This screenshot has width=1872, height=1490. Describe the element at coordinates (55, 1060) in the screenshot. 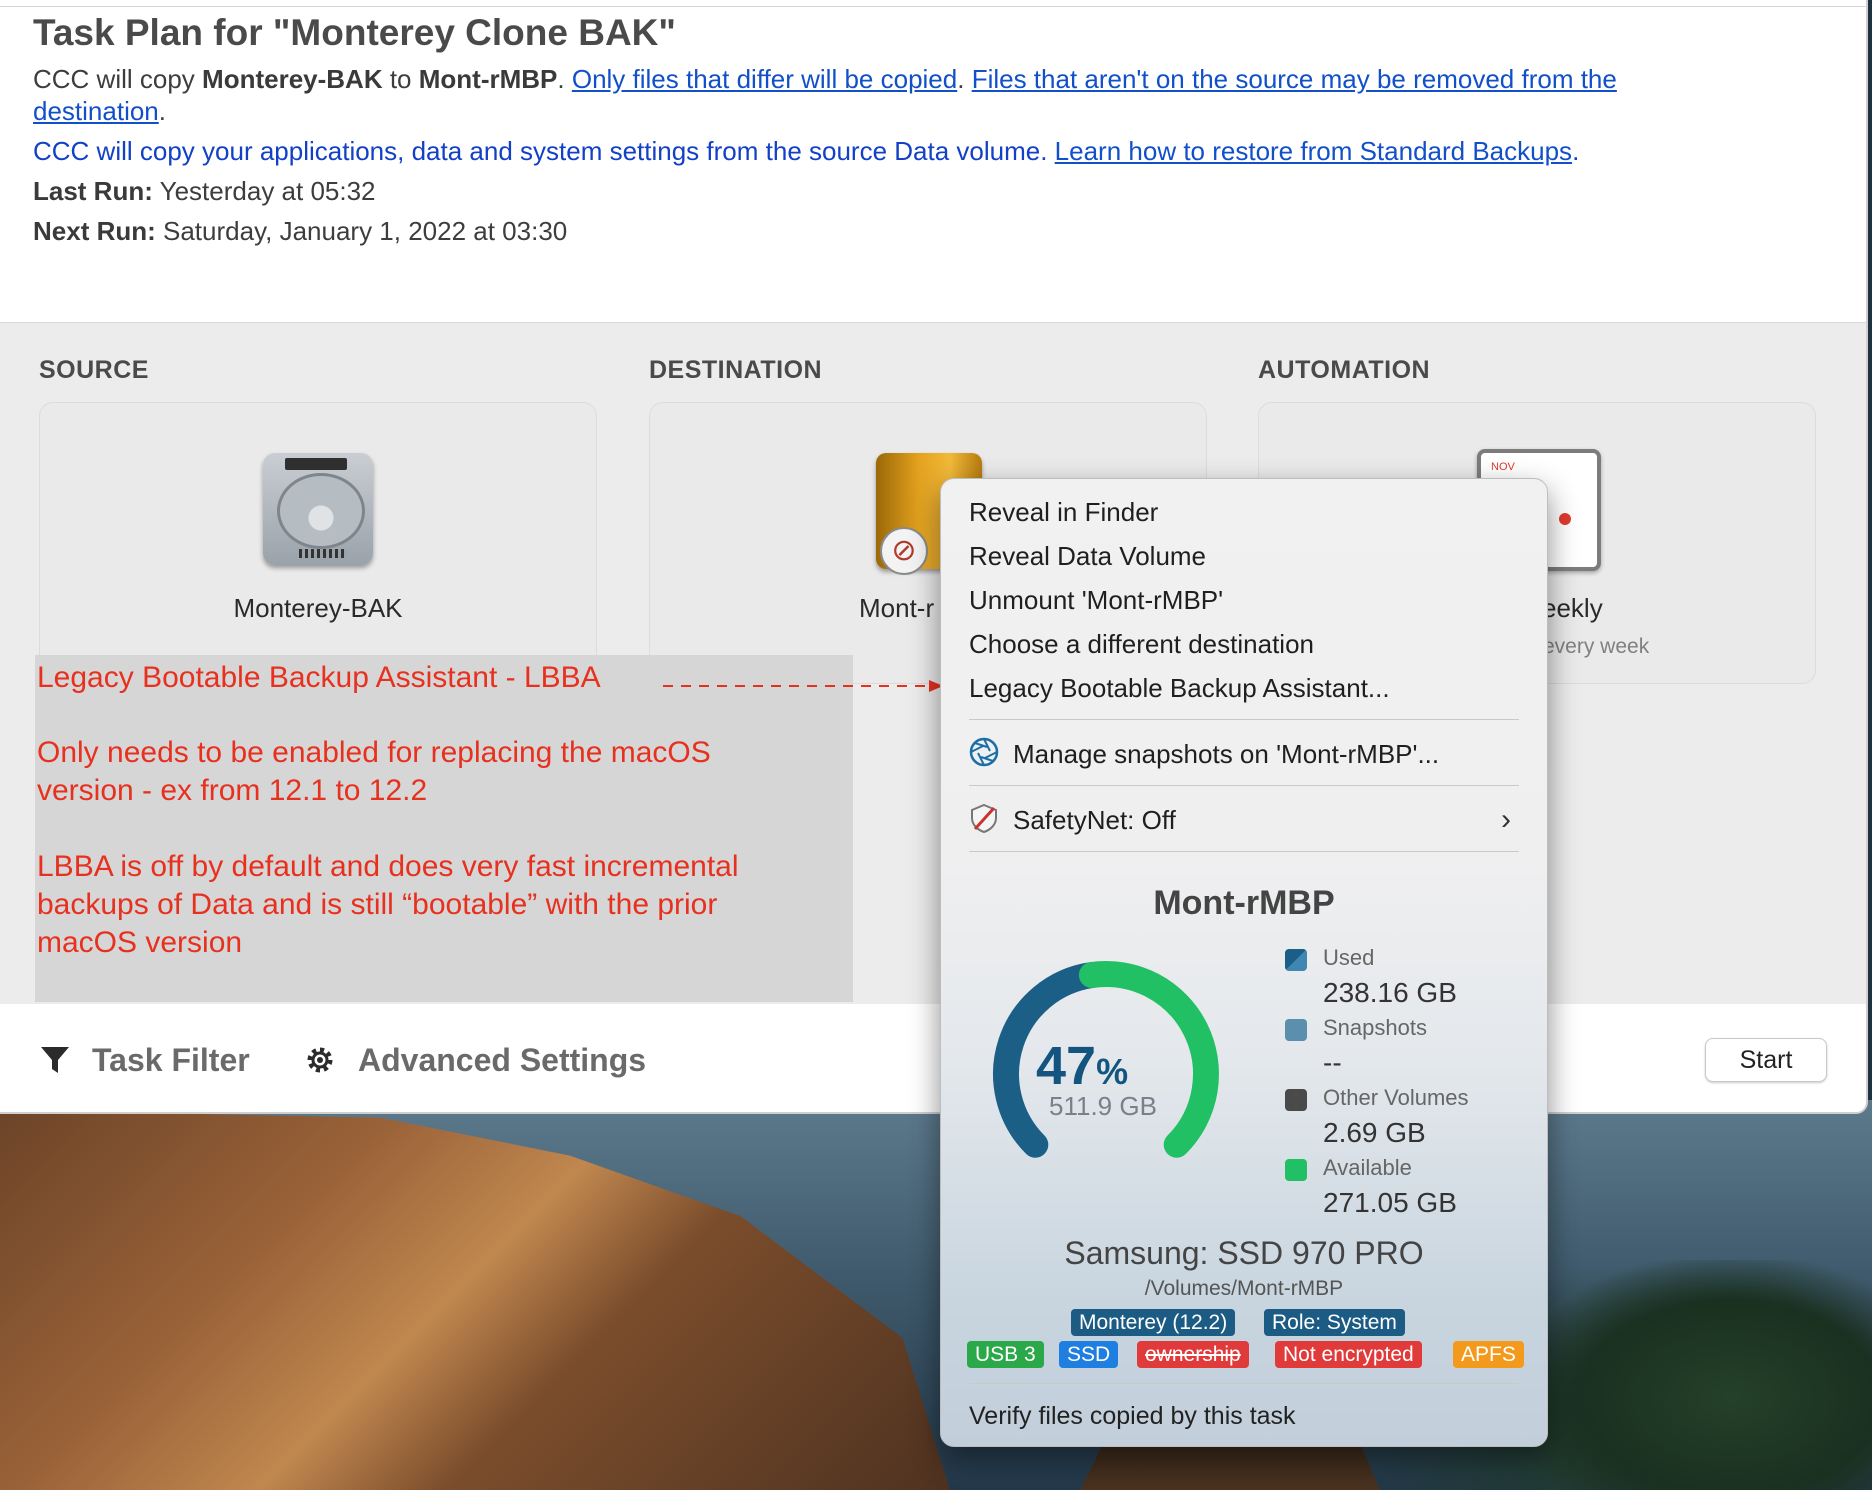

I see `funnel-icon` at that location.